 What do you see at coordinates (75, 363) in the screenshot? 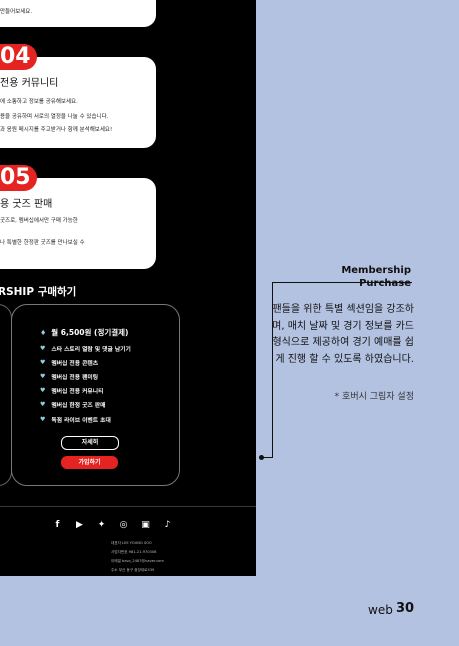
I see `benefit-label: 멤버십 전용 콘텐츠` at bounding box center [75, 363].